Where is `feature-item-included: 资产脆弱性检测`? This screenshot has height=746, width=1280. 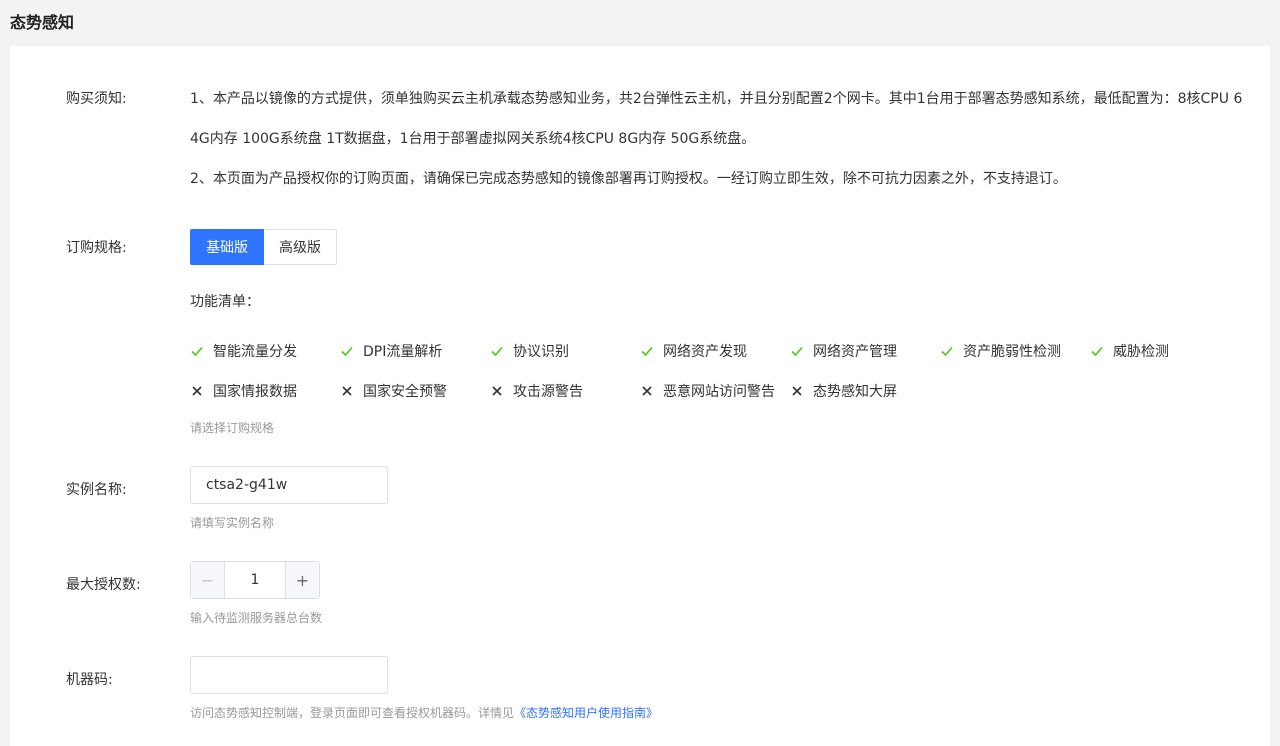
feature-item-included: 资产脆弱性检测 is located at coordinates (1000, 351).